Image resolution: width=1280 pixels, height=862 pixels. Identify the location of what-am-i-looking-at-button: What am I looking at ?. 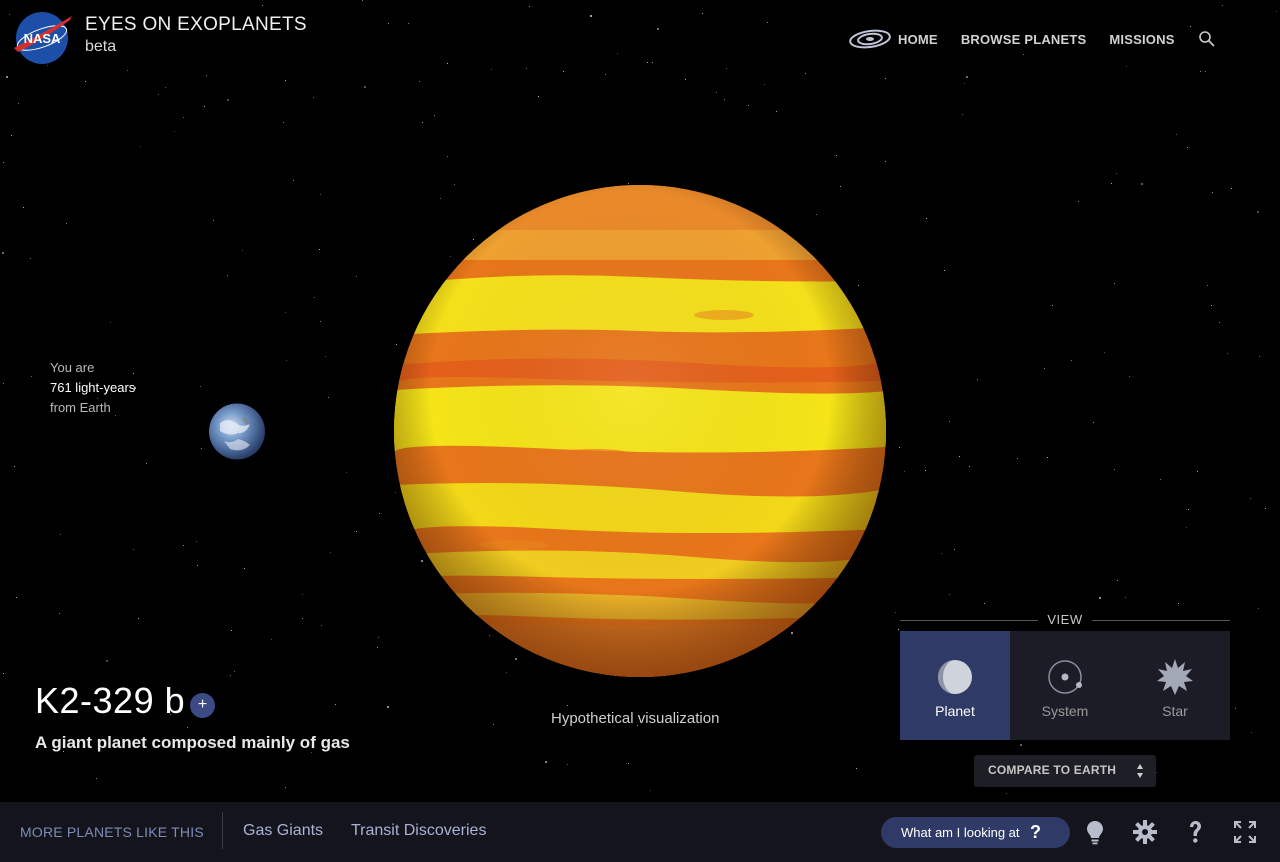
(975, 832).